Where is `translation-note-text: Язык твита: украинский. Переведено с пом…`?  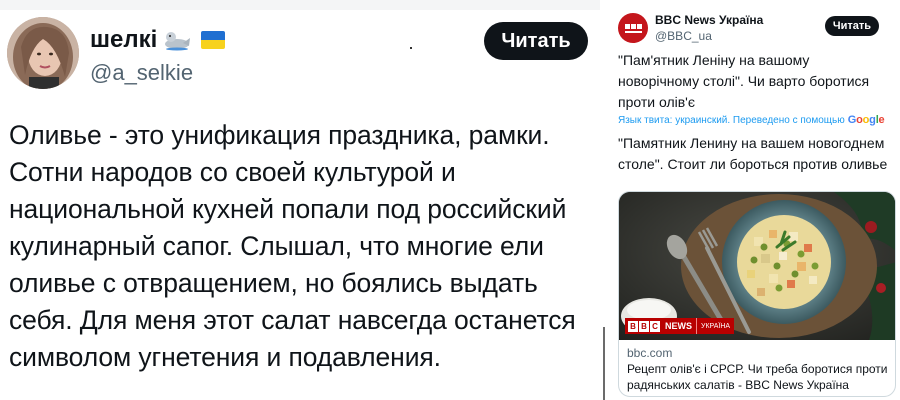 translation-note-text: Язык твита: украинский. Переведено с пом… is located at coordinates (731, 120).